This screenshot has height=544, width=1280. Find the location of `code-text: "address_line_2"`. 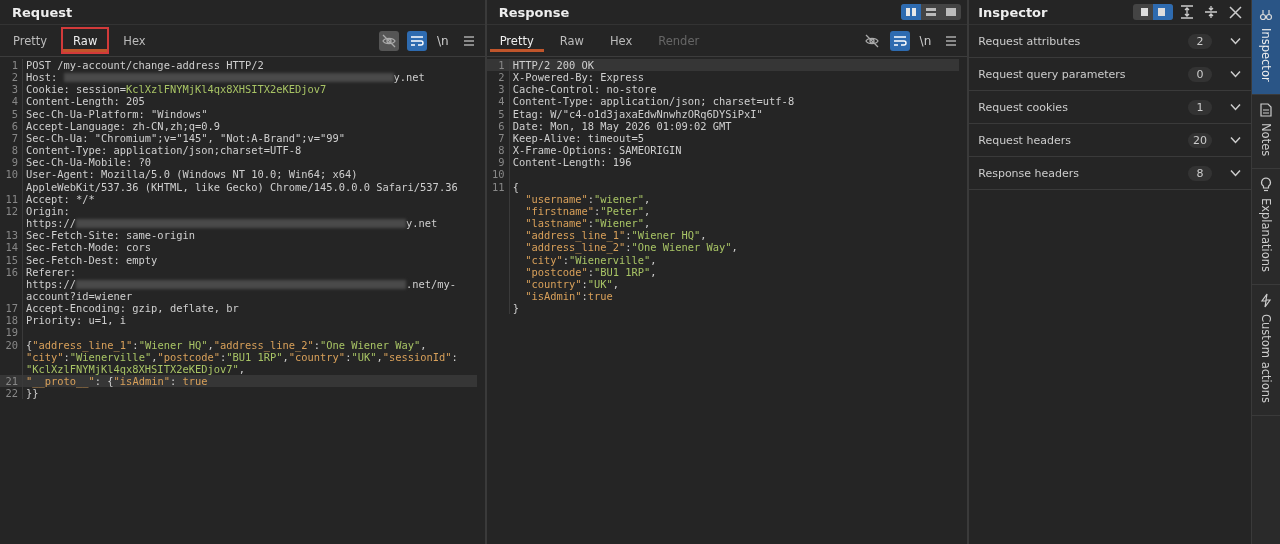

code-text: "address_line_2" is located at coordinates (575, 247).